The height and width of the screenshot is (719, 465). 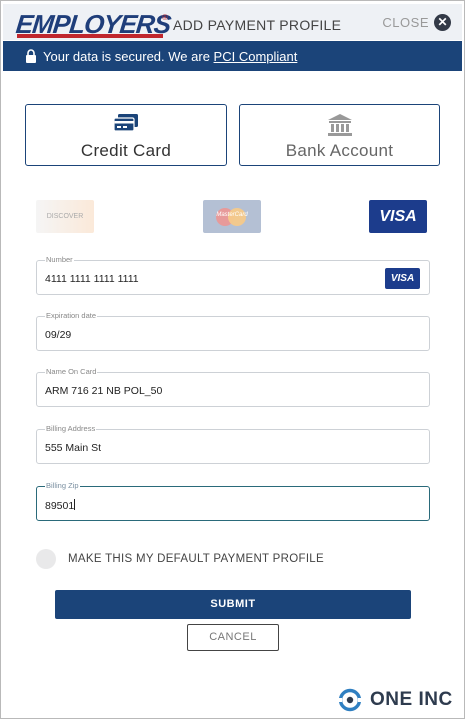 I want to click on one-inc-wordmark: ONE INC, so click(x=411, y=699).